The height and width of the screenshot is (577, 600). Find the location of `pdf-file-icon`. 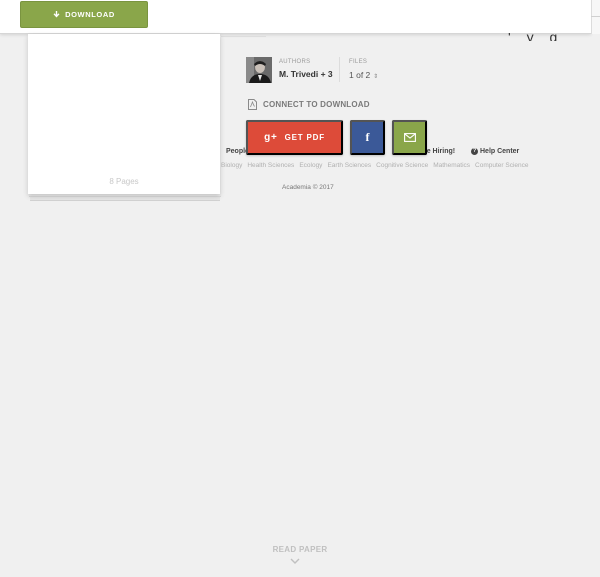

pdf-file-icon is located at coordinates (252, 104).